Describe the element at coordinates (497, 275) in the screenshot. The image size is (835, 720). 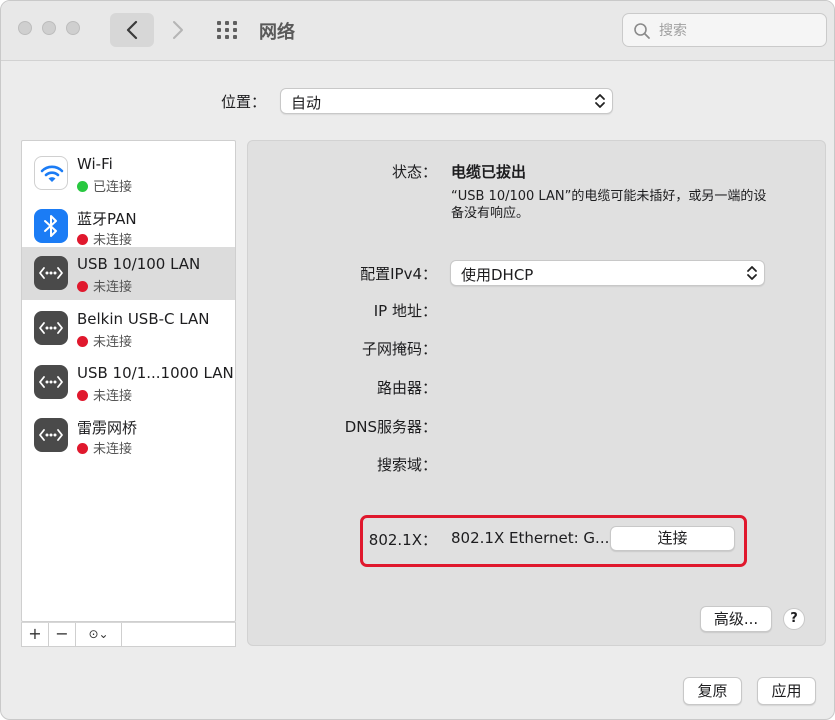
I see `configure-ipv4-value: 使用DHCP` at that location.